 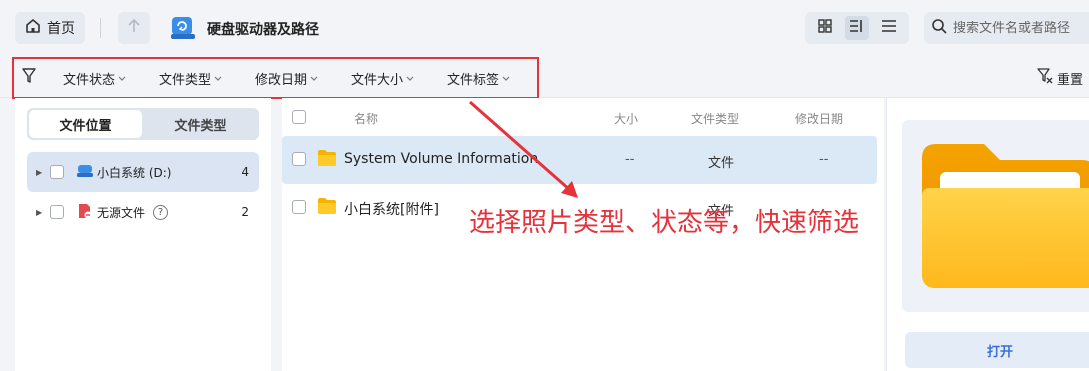 I want to click on file-modified-date: --, so click(x=824, y=159).